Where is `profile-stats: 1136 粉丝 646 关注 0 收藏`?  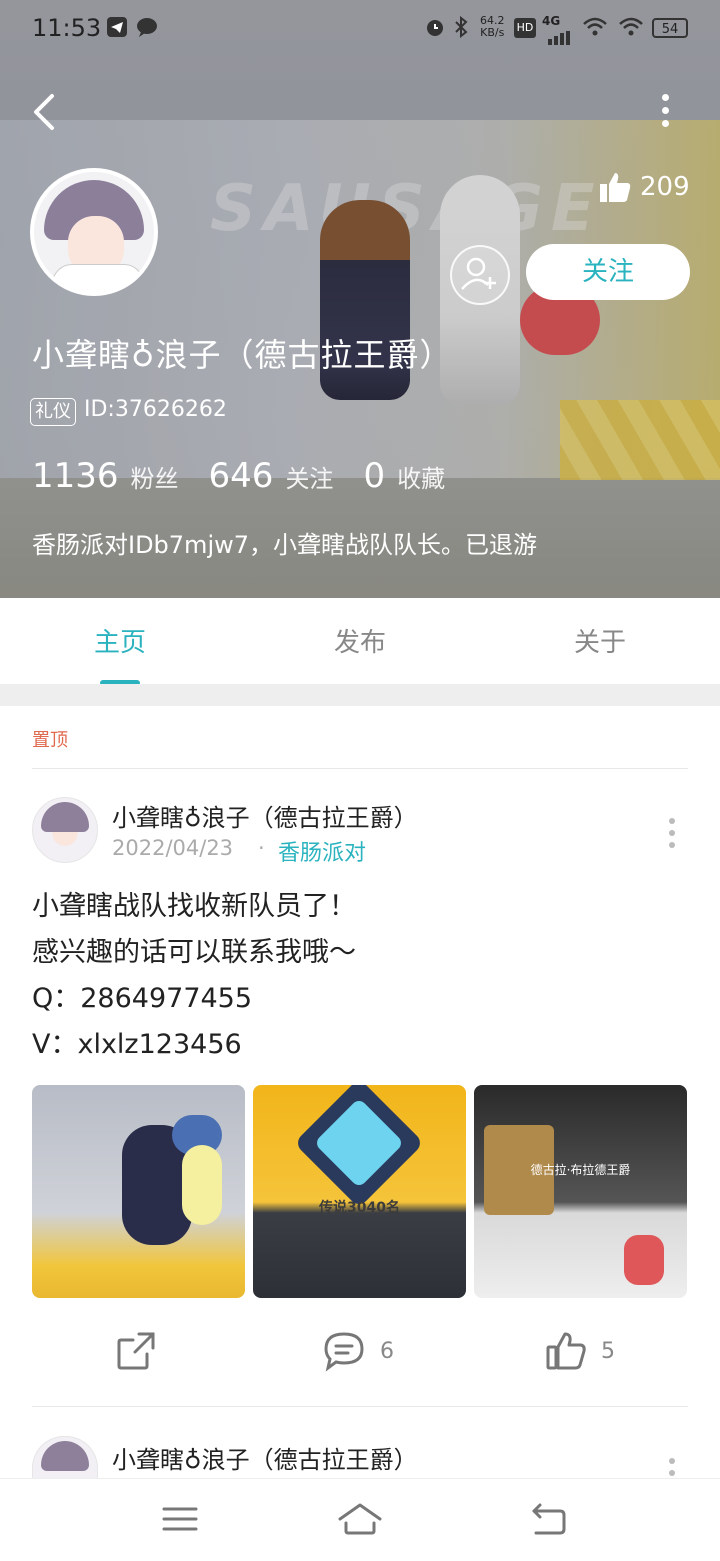 profile-stats: 1136 粉丝 646 关注 0 收藏 is located at coordinates (253, 476).